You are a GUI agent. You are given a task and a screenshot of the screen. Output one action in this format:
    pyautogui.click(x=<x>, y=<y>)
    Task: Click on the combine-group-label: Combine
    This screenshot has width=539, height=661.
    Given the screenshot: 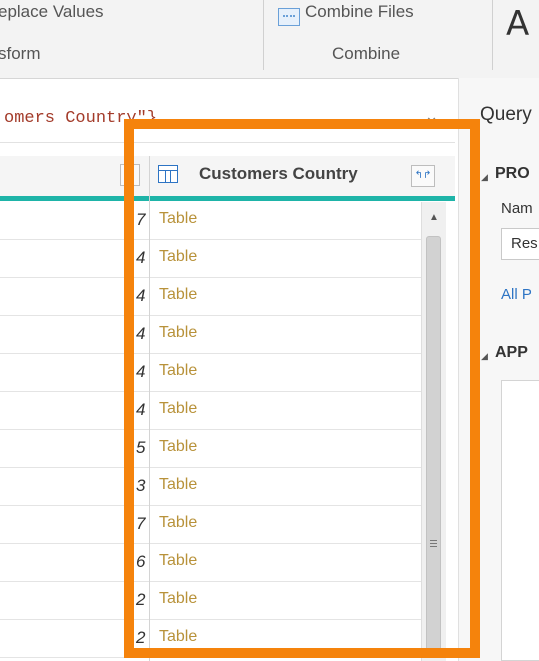 What is the action you would take?
    pyautogui.click(x=366, y=53)
    